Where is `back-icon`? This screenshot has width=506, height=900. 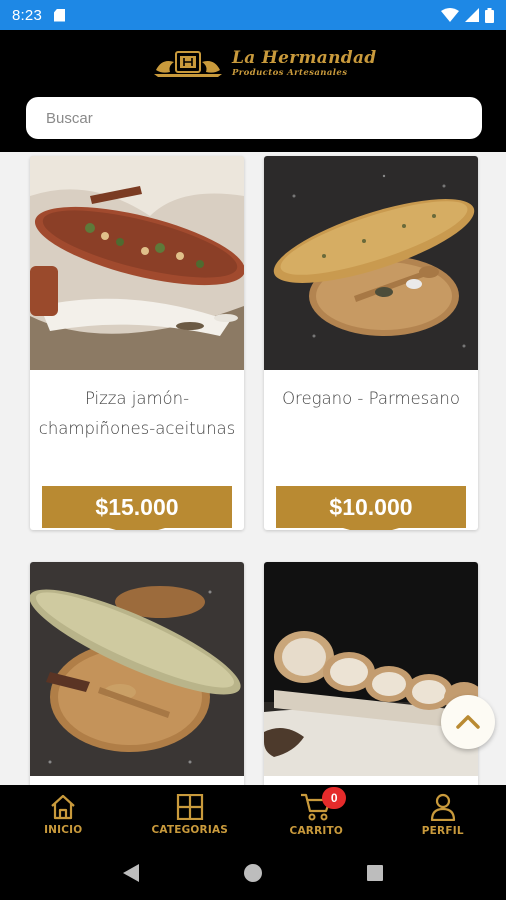
back-icon is located at coordinates (131, 873).